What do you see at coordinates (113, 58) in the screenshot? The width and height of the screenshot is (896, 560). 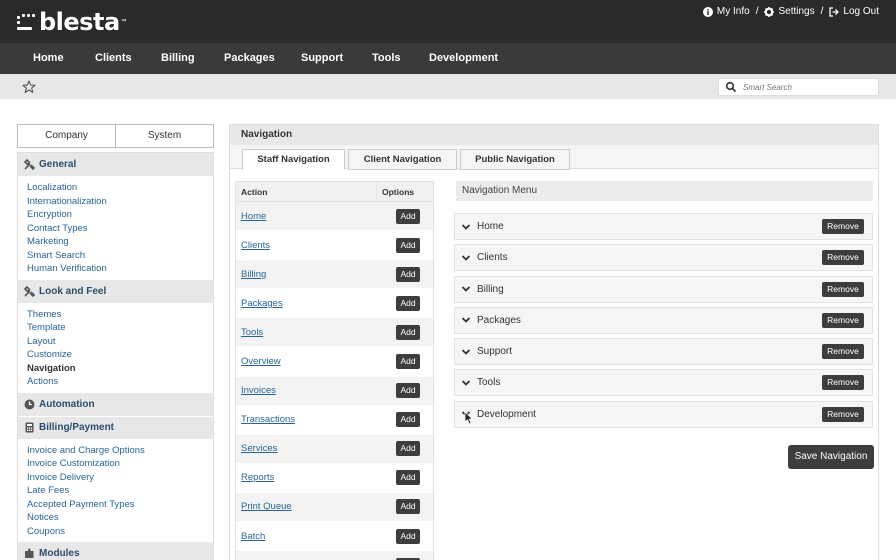 I see `nav-clients: Clients` at bounding box center [113, 58].